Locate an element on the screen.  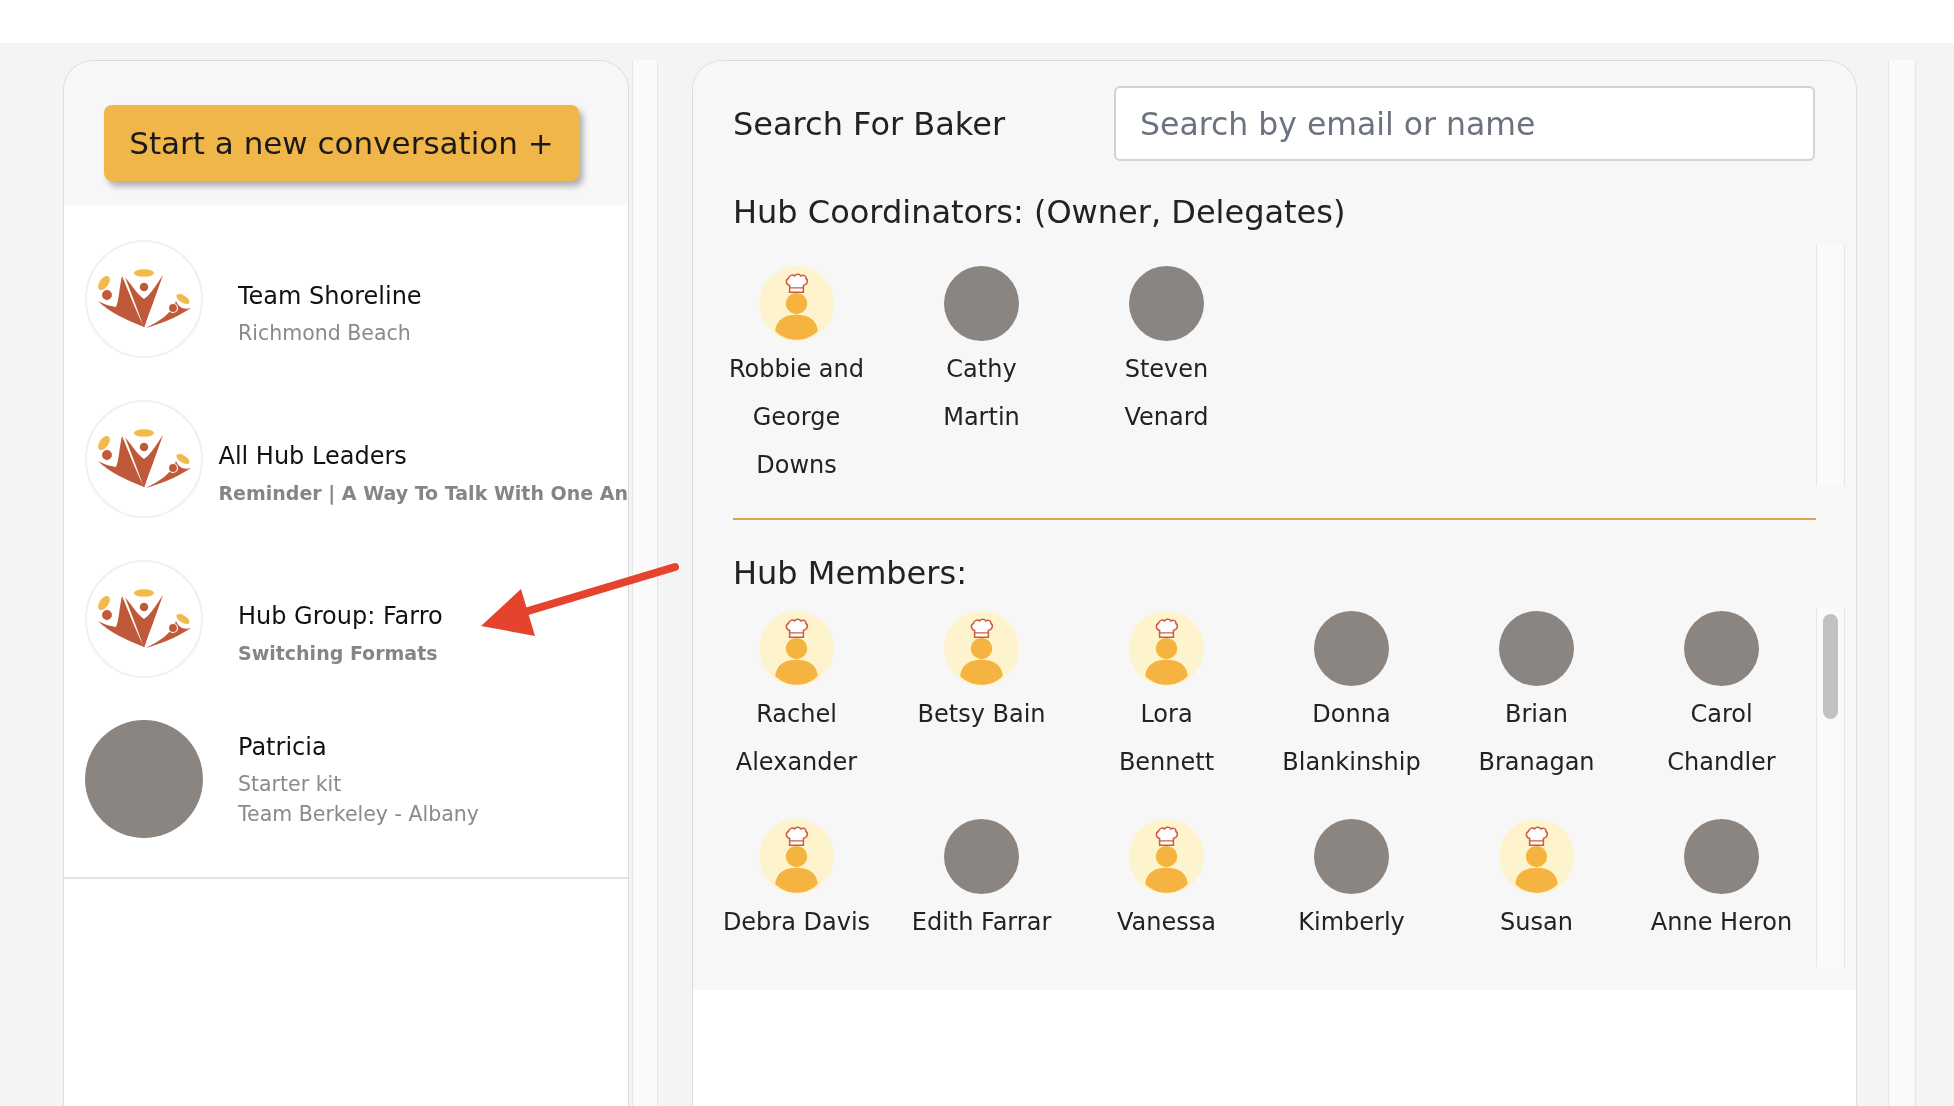
person-tile: Steven Venard is located at coordinates (1166, 377).